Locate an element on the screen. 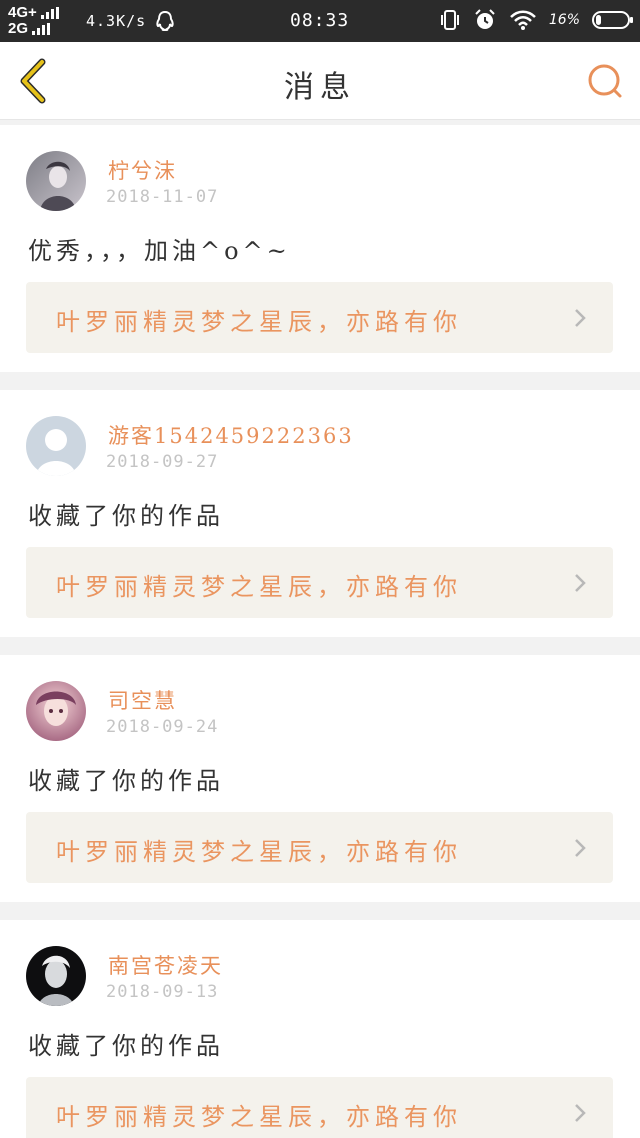  username: 司空慧 is located at coordinates (142, 700).